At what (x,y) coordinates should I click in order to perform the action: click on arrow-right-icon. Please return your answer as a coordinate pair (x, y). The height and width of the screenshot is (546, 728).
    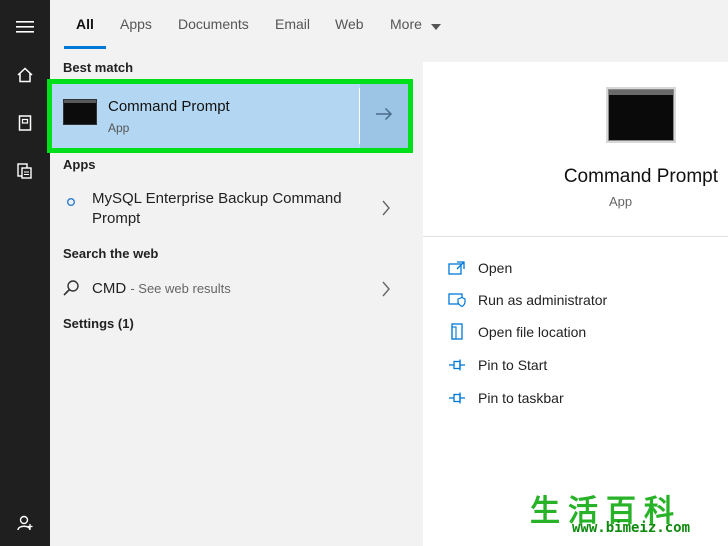
    Looking at the image, I should click on (384, 116).